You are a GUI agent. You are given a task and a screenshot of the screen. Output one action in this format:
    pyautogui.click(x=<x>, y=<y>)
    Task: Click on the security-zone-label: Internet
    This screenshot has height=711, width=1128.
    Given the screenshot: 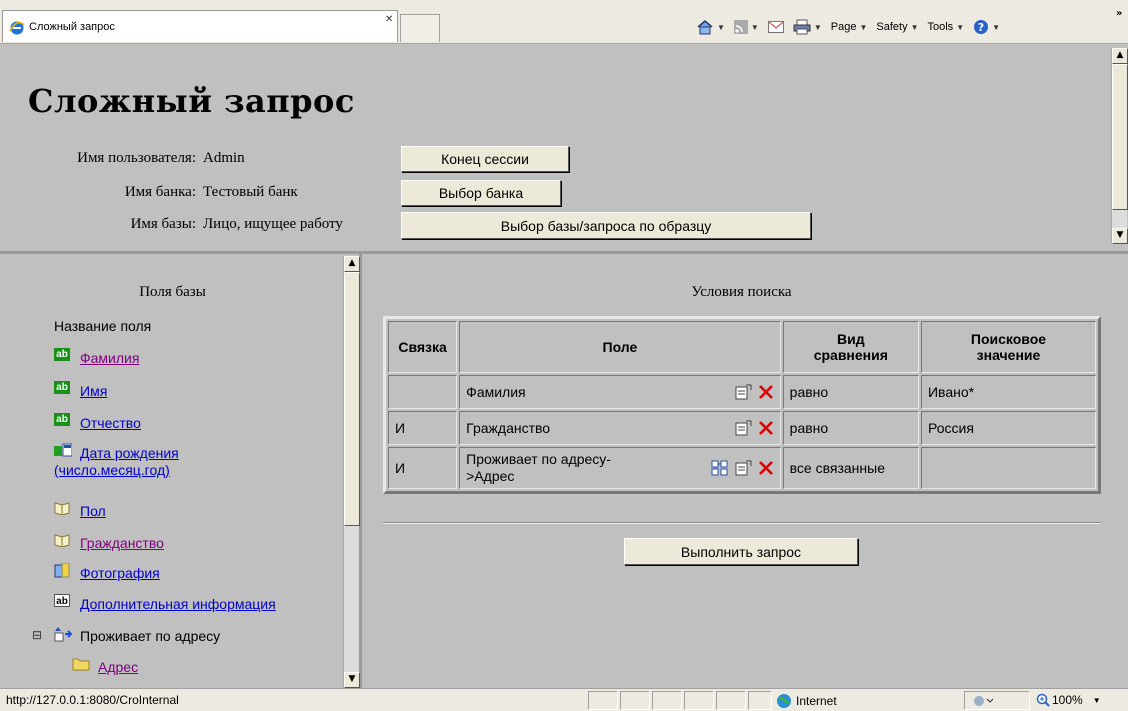 What is the action you would take?
    pyautogui.click(x=816, y=701)
    